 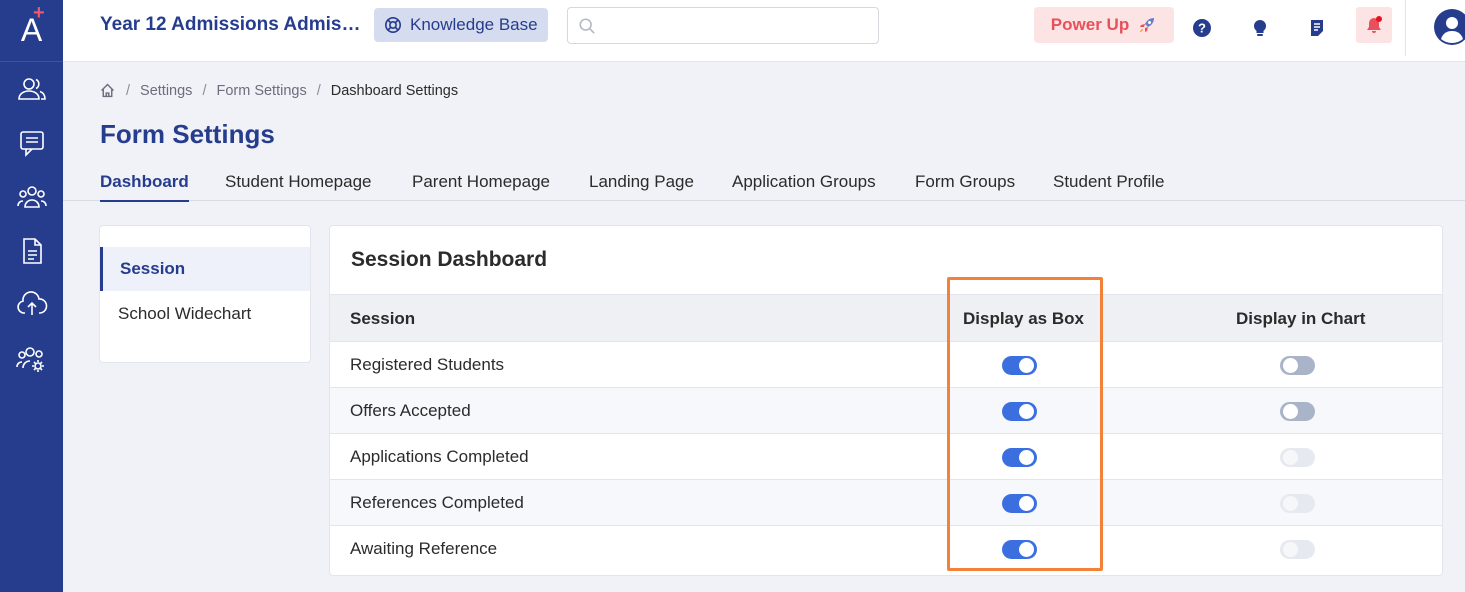 I want to click on row-label: References Completed, so click(x=437, y=502).